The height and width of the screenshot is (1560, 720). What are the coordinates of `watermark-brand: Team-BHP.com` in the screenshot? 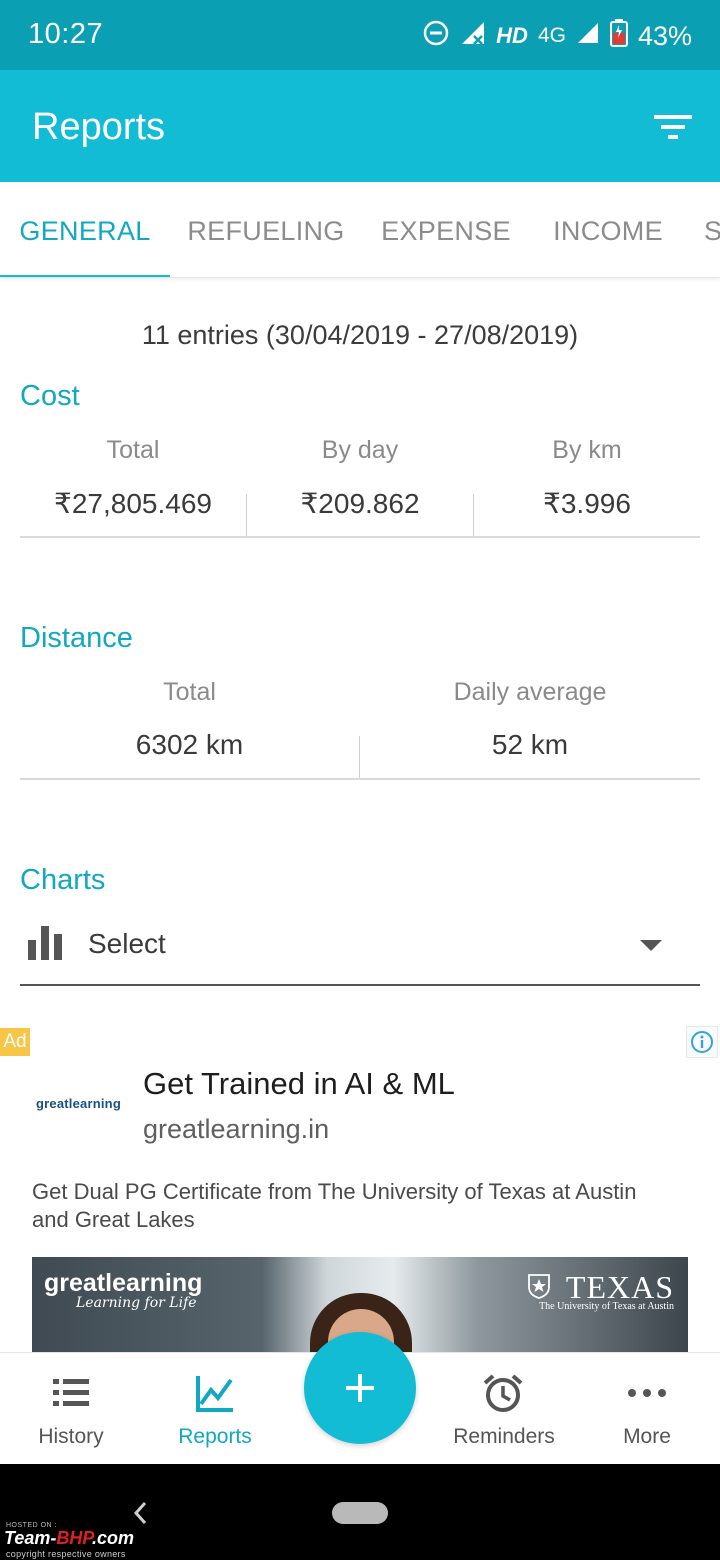 It's located at (69, 1538).